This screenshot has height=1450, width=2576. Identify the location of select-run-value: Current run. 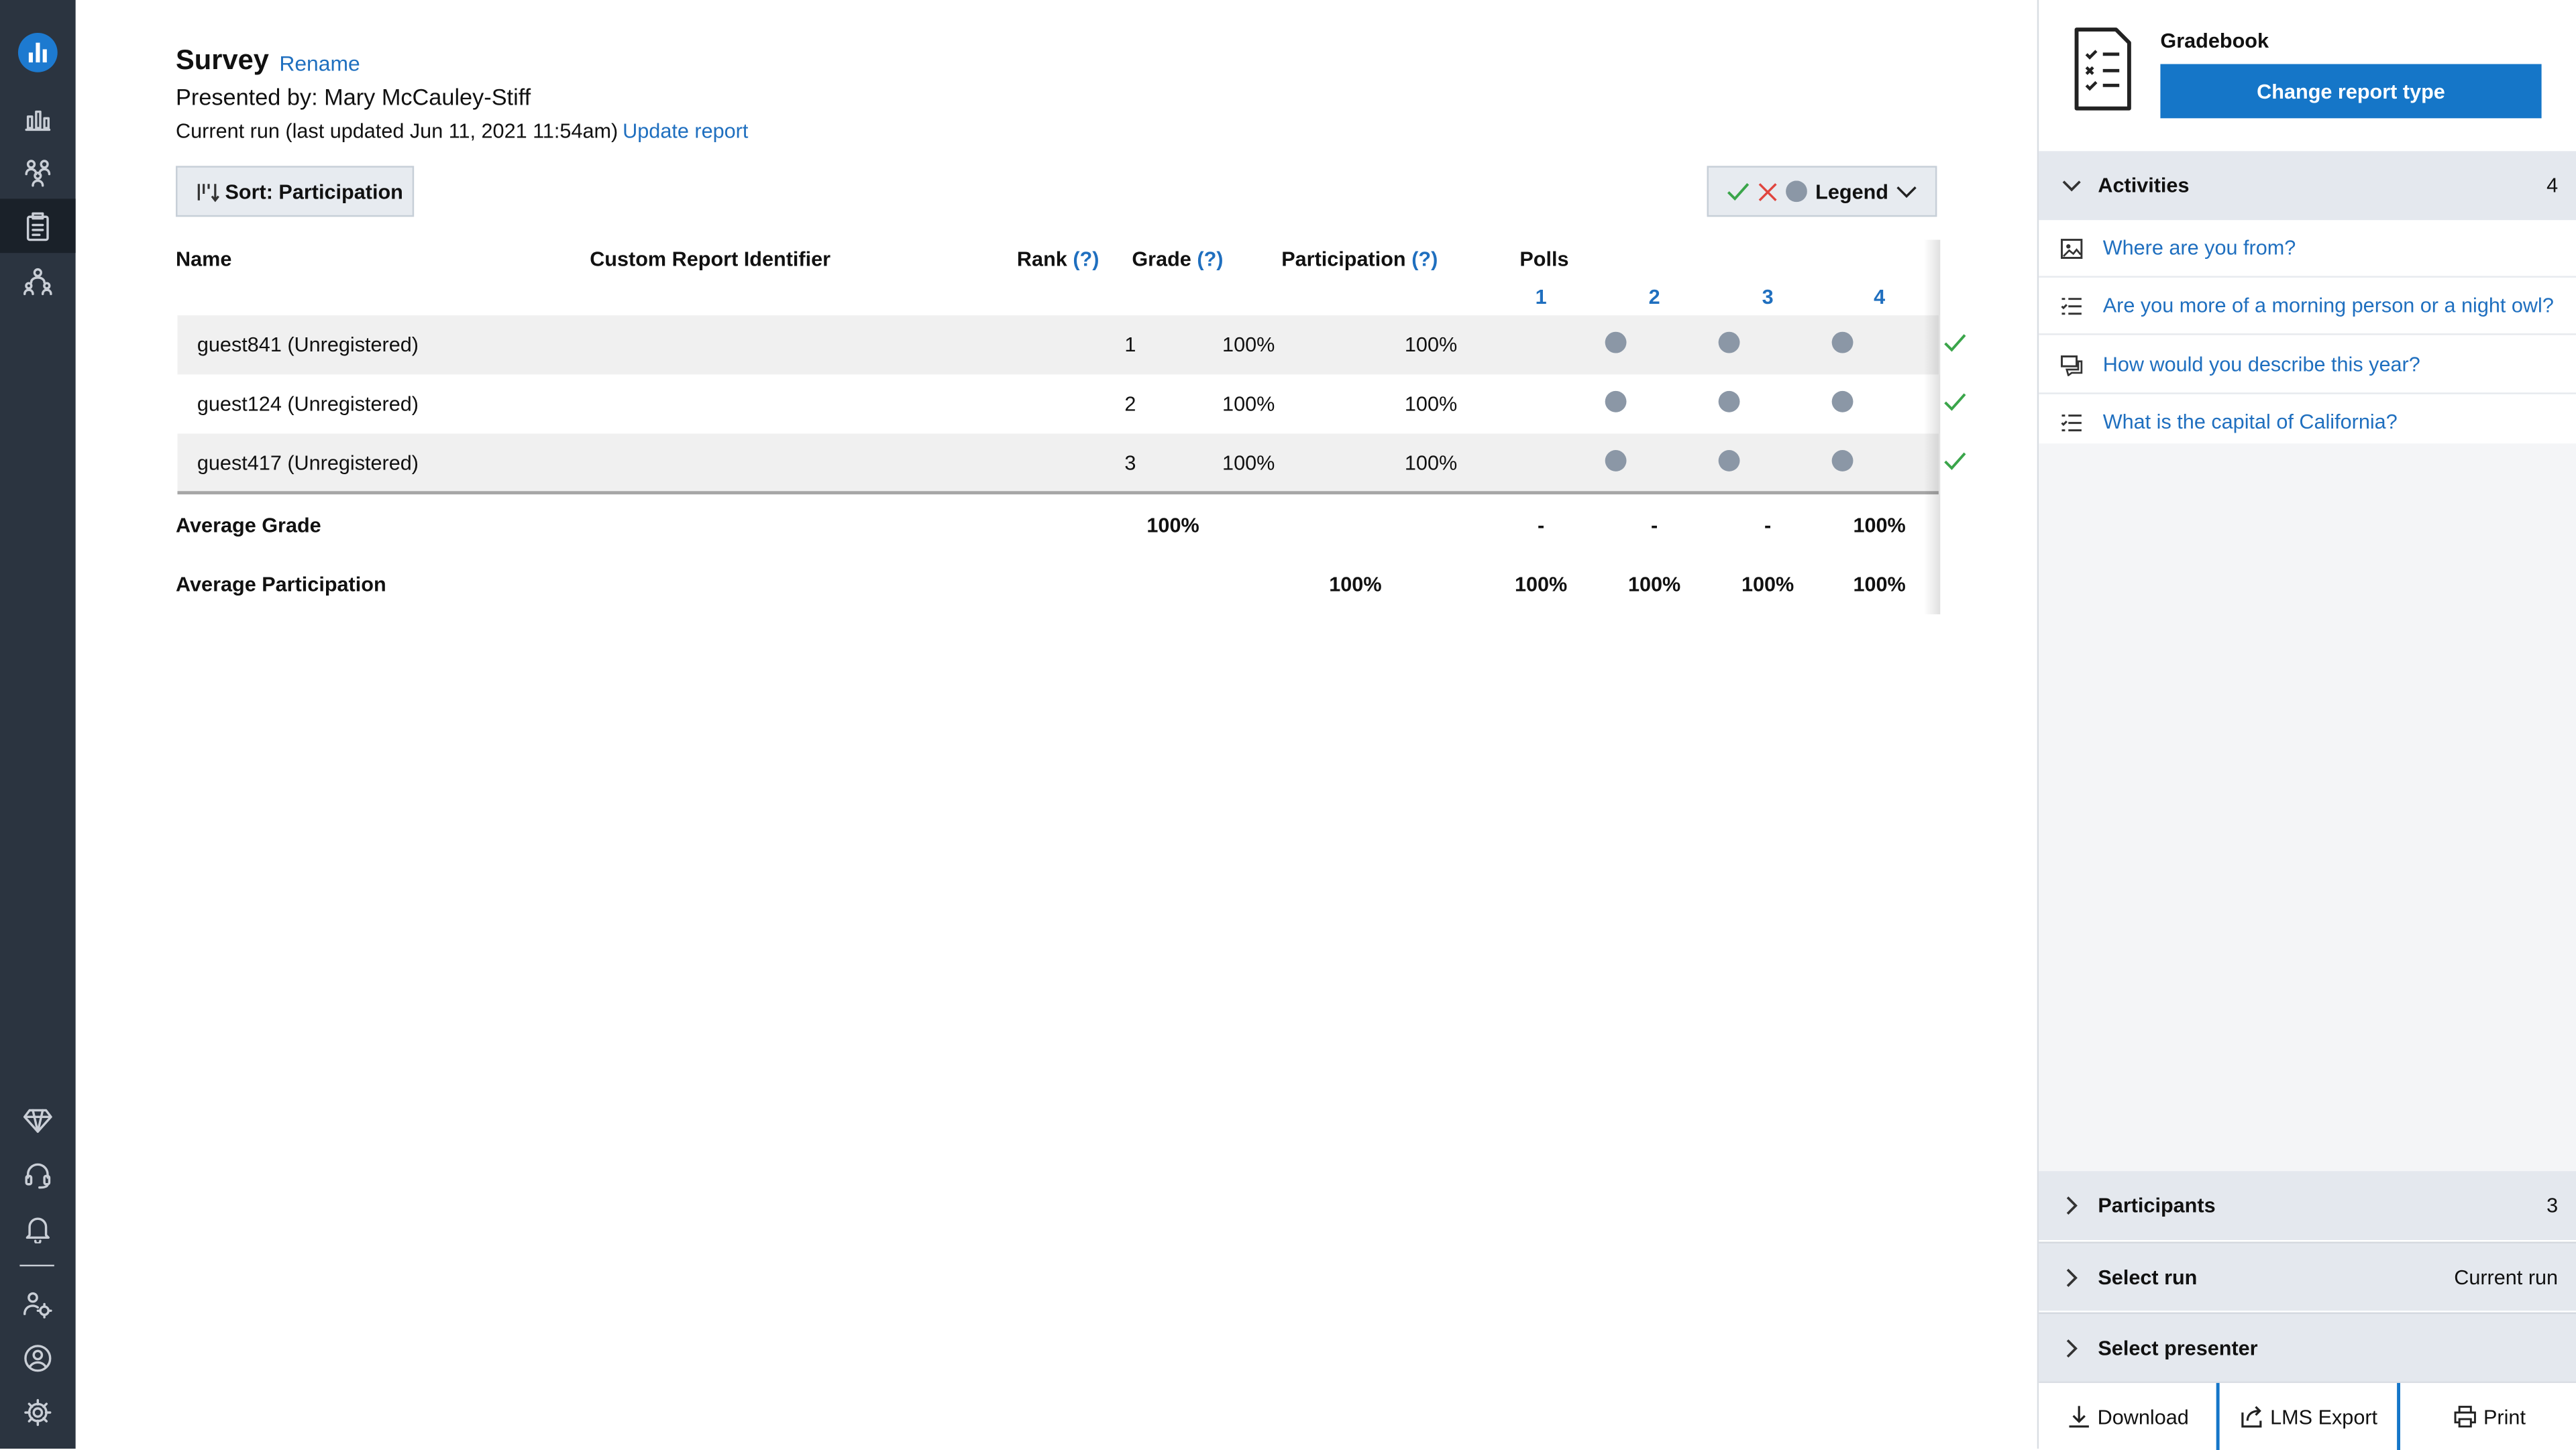
(2506, 1277).